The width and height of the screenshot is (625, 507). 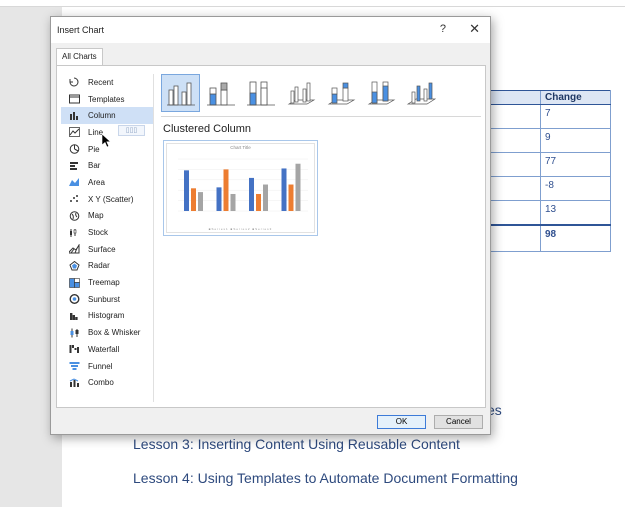 I want to click on preview-chart-title: Chart Title, so click(x=240, y=147).